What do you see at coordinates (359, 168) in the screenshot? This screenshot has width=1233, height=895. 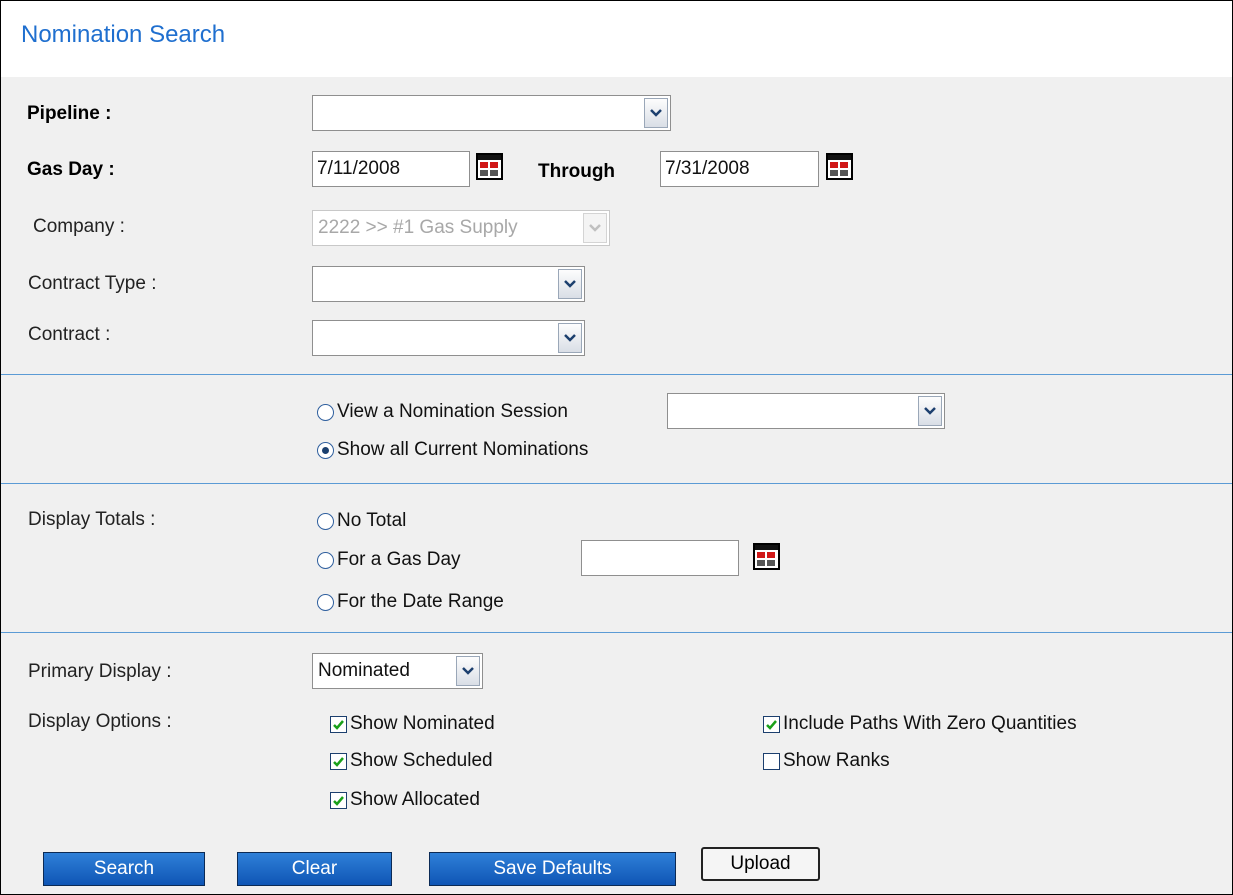 I see `gas-day-from-value: 7/11/2008` at bounding box center [359, 168].